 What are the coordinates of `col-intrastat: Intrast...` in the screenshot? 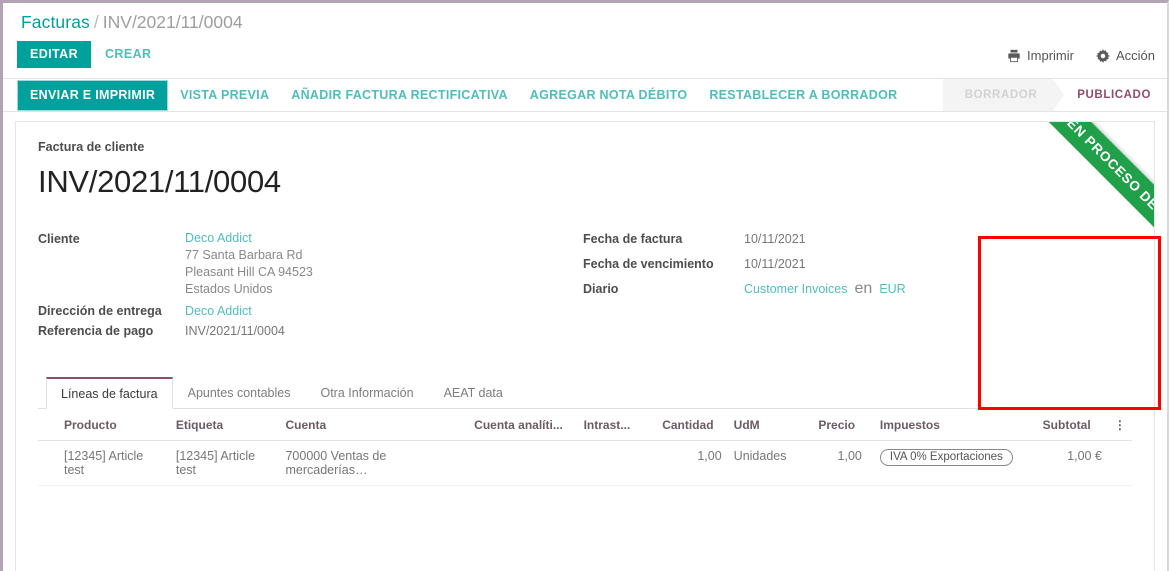 It's located at (617, 425).